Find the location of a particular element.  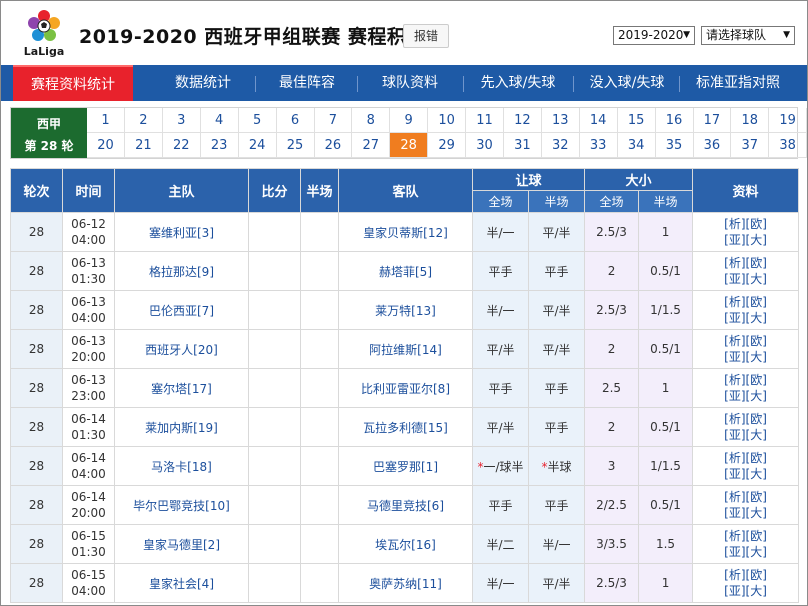

cell-handicap-full: 半/一 is located at coordinates (500, 310).